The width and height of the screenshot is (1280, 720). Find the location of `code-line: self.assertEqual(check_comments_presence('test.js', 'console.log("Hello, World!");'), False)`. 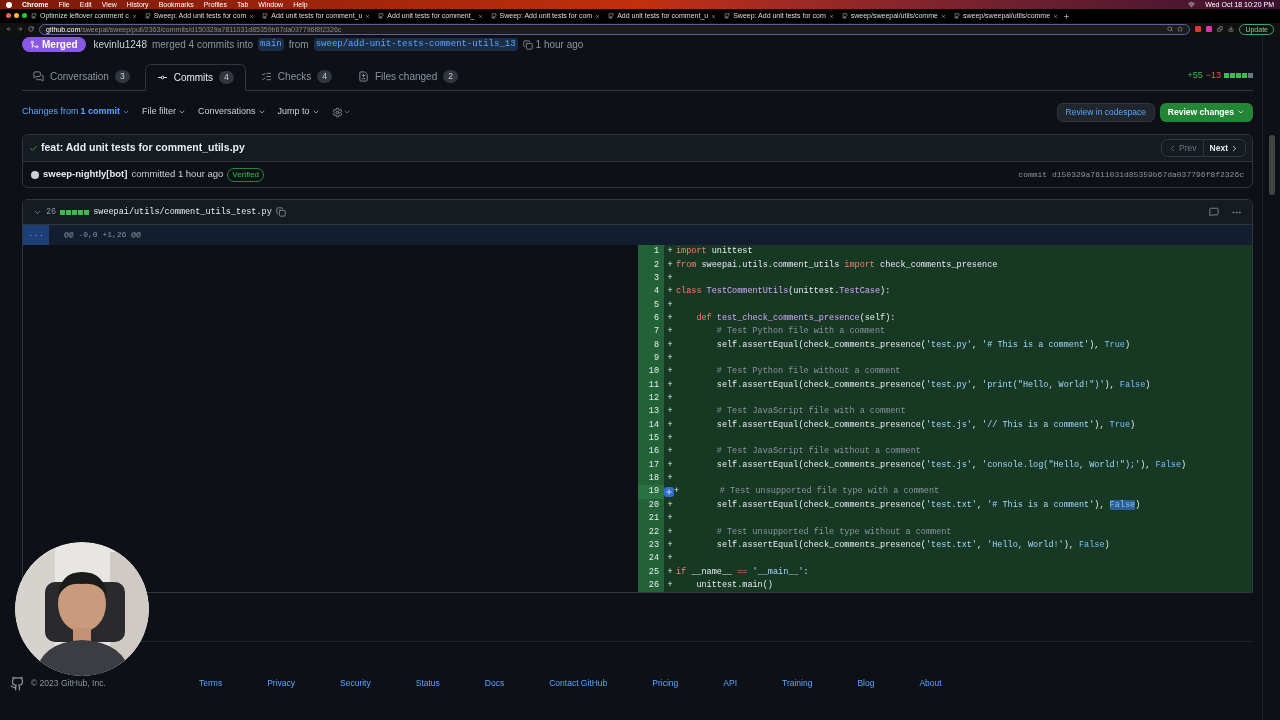

code-line: self.assertEqual(check_comments_presence('test.js', 'console.log("Hello, World!");'), False) is located at coordinates (951, 465).